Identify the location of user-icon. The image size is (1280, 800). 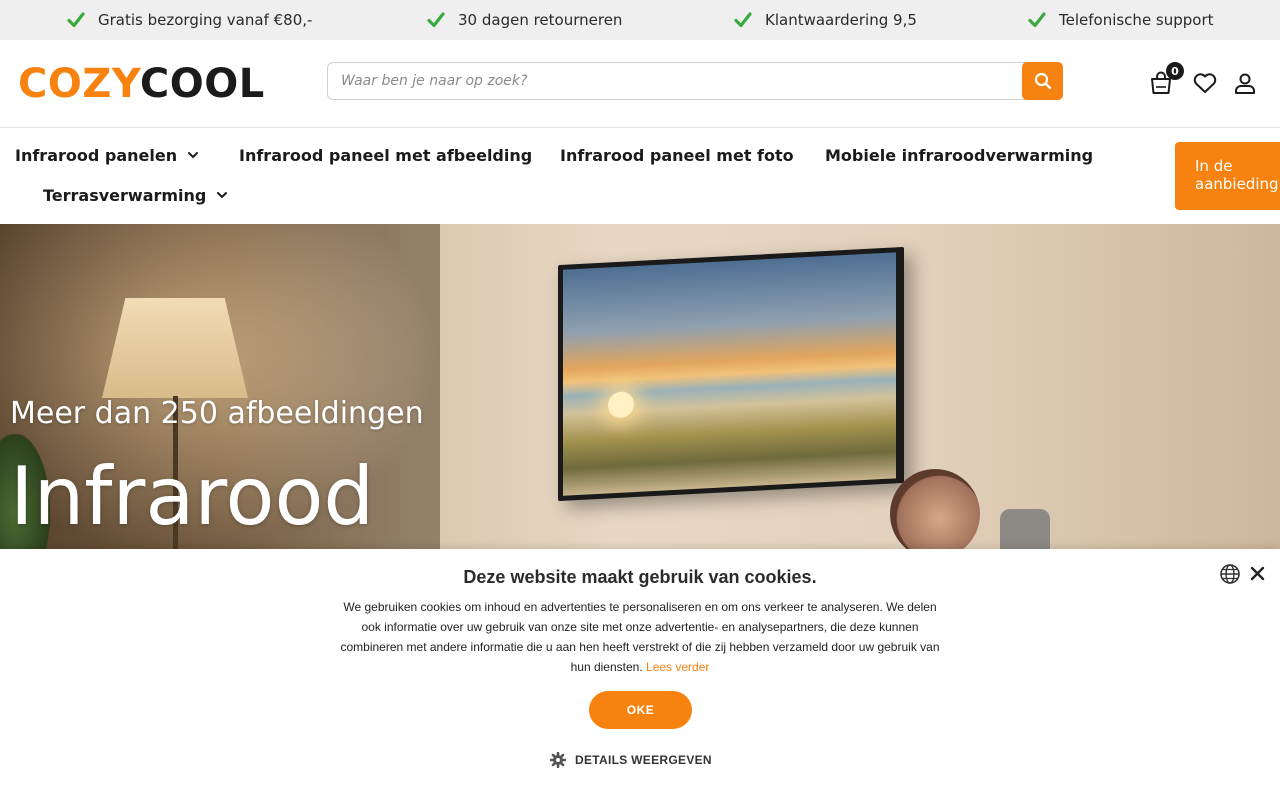
(1245, 83).